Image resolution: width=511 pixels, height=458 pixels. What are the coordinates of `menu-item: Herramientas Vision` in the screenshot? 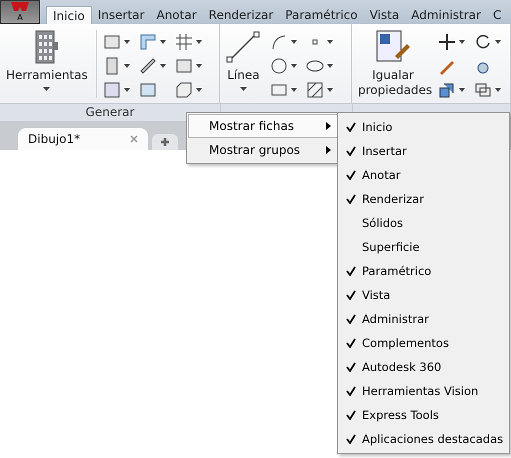 It's located at (423, 391).